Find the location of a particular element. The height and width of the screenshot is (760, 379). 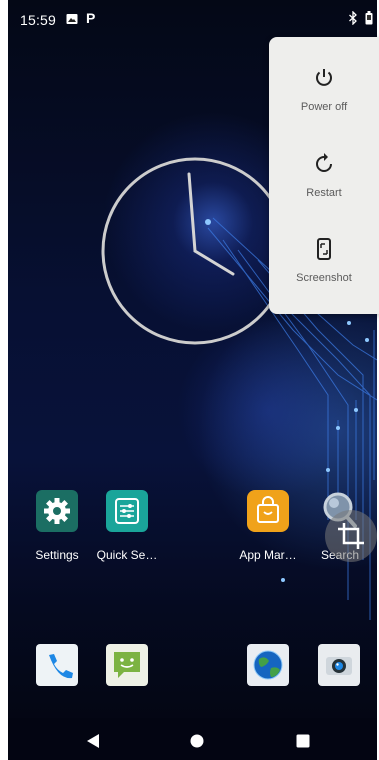

power-off-label: Power off is located at coordinates (324, 107).